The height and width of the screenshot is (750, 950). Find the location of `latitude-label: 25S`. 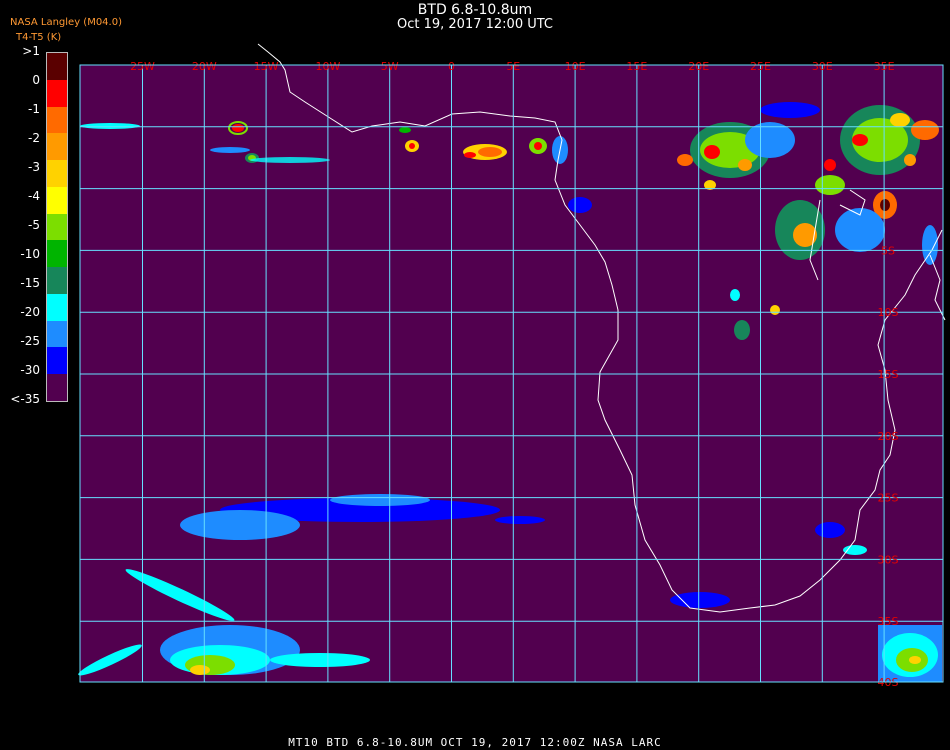

latitude-label: 25S is located at coordinates (888, 498).